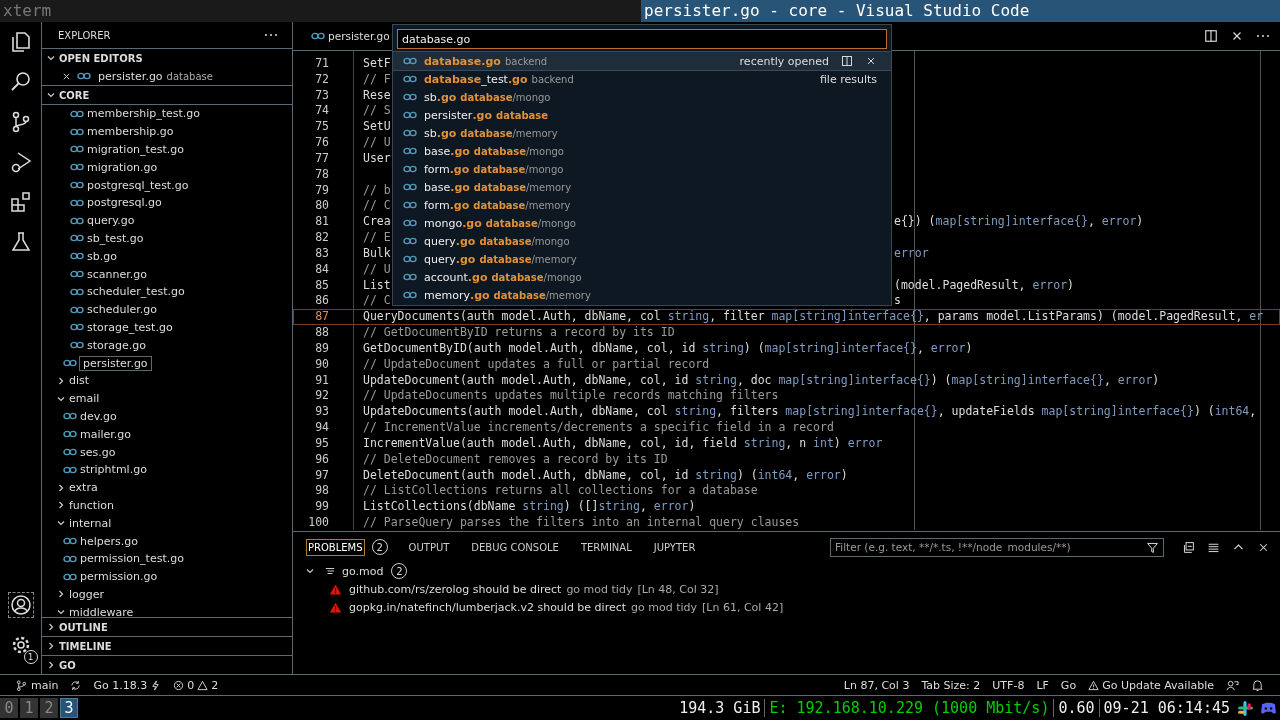 This screenshot has width=1280, height=720. I want to click on sync-icon, so click(76, 685).